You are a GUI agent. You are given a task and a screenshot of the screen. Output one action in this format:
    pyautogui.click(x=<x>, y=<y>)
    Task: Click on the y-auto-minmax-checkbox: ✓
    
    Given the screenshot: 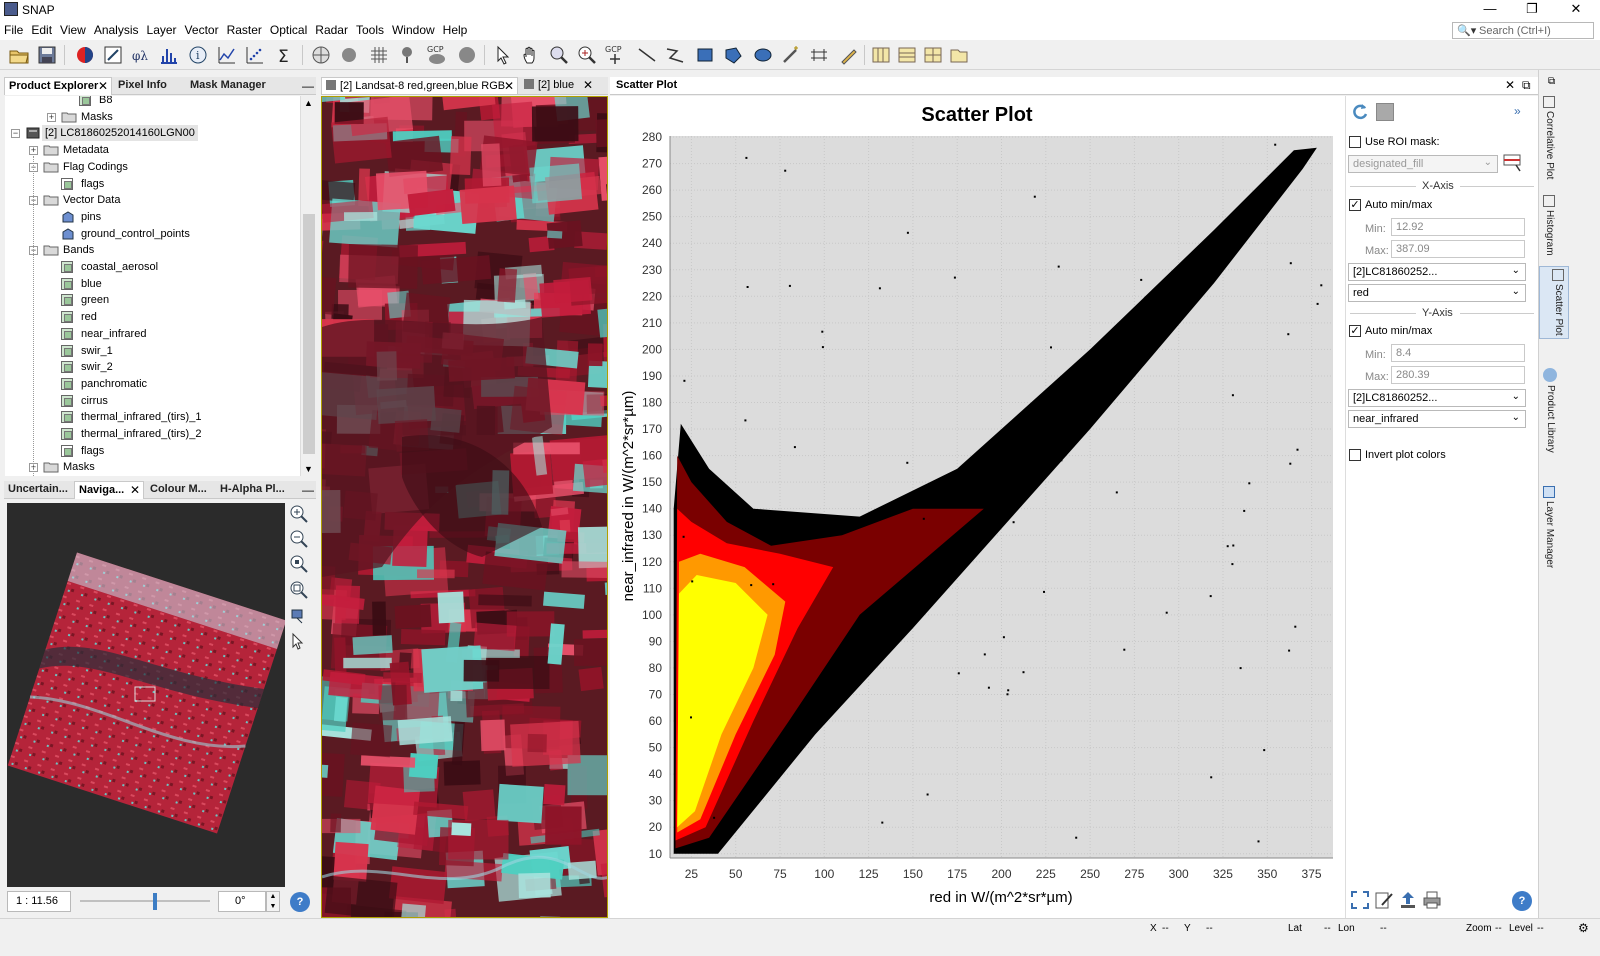 What is the action you would take?
    pyautogui.click(x=1355, y=331)
    